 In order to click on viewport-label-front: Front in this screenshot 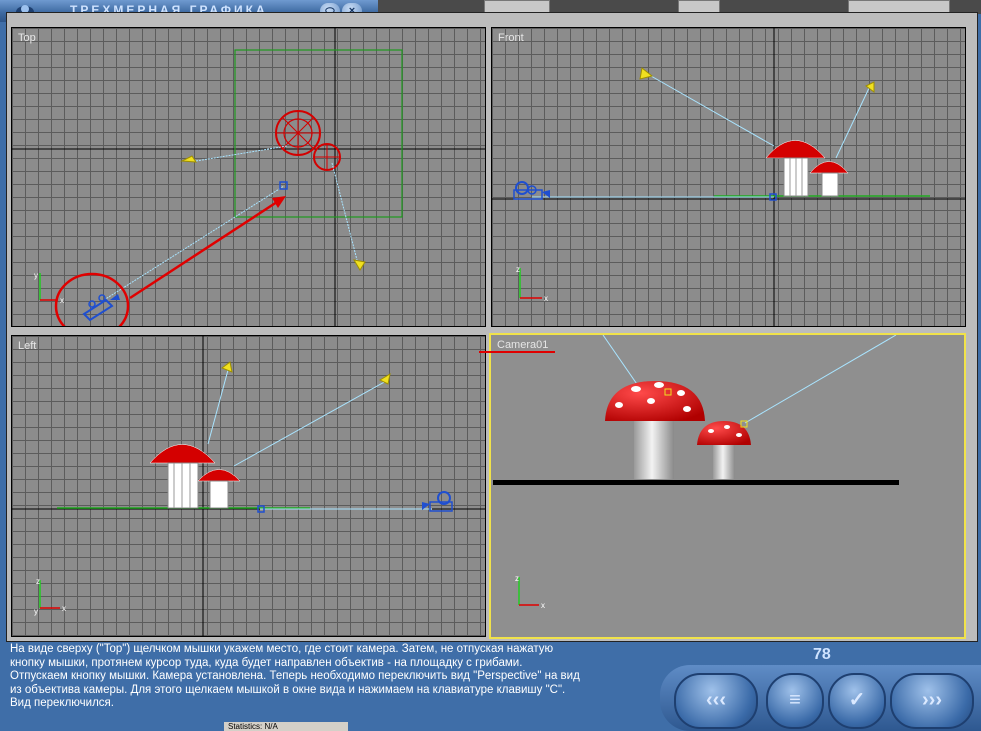, I will do `click(511, 38)`.